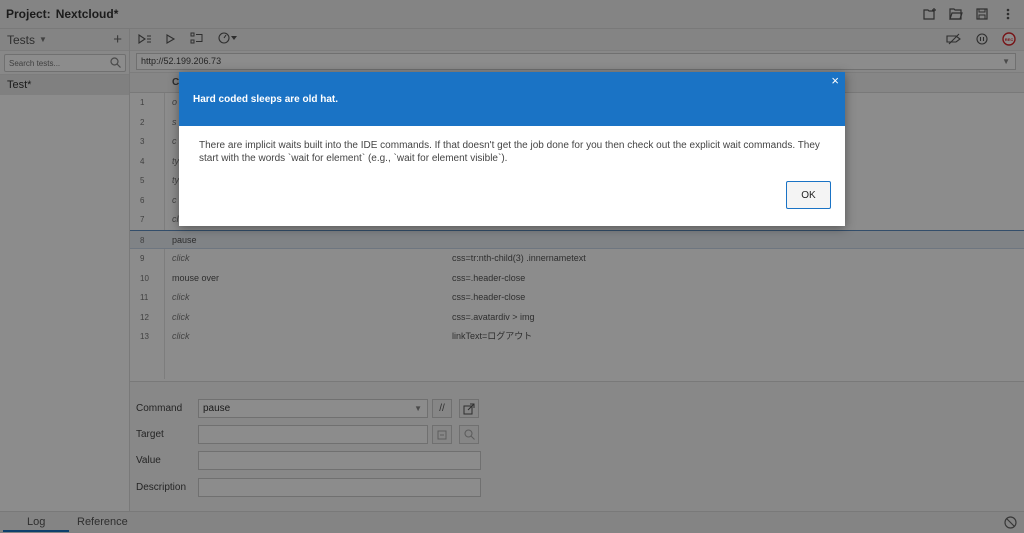  Describe the element at coordinates (266, 99) in the screenshot. I see `dialog-title: Hard coded sleeps are old hat.` at that location.